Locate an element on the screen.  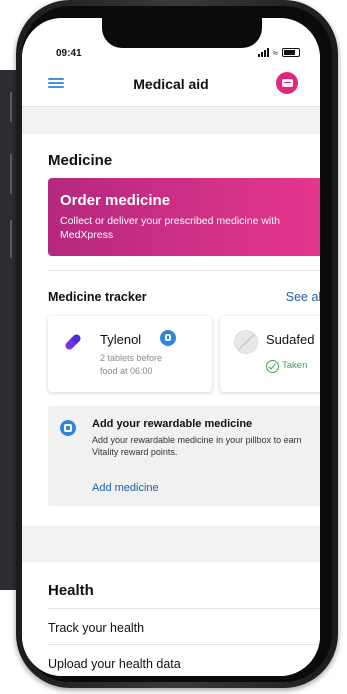
row-label: Track your health is located at coordinates (96, 628).